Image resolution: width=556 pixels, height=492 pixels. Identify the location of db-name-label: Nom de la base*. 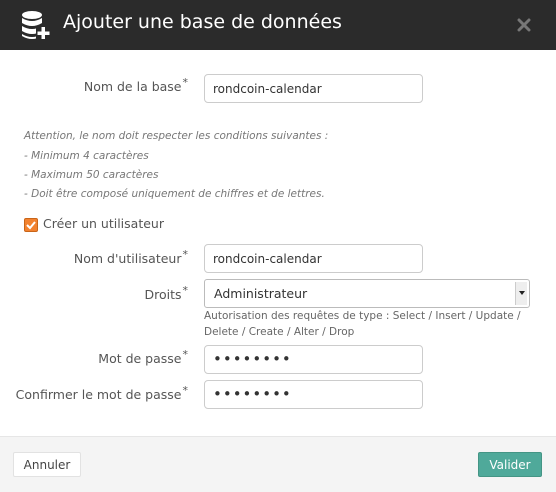
(135, 85).